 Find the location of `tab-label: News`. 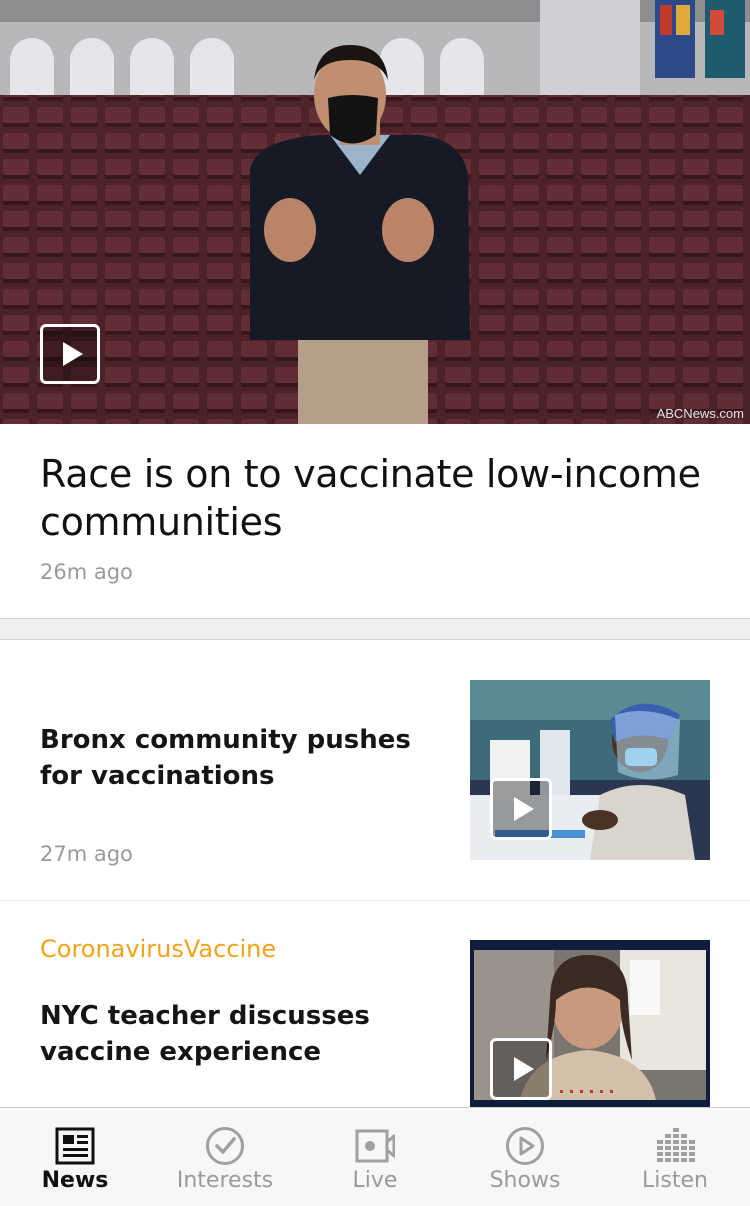

tab-label: News is located at coordinates (75, 1180).